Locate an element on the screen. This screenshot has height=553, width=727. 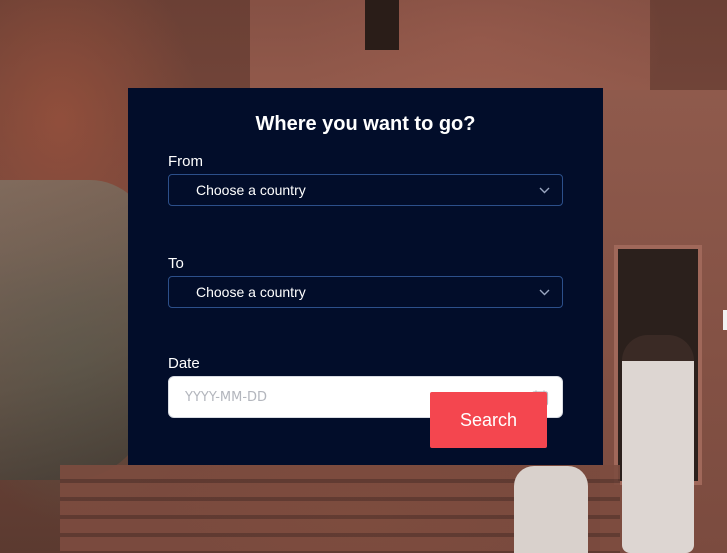
from-country-select: Choose a country is located at coordinates (365, 190).